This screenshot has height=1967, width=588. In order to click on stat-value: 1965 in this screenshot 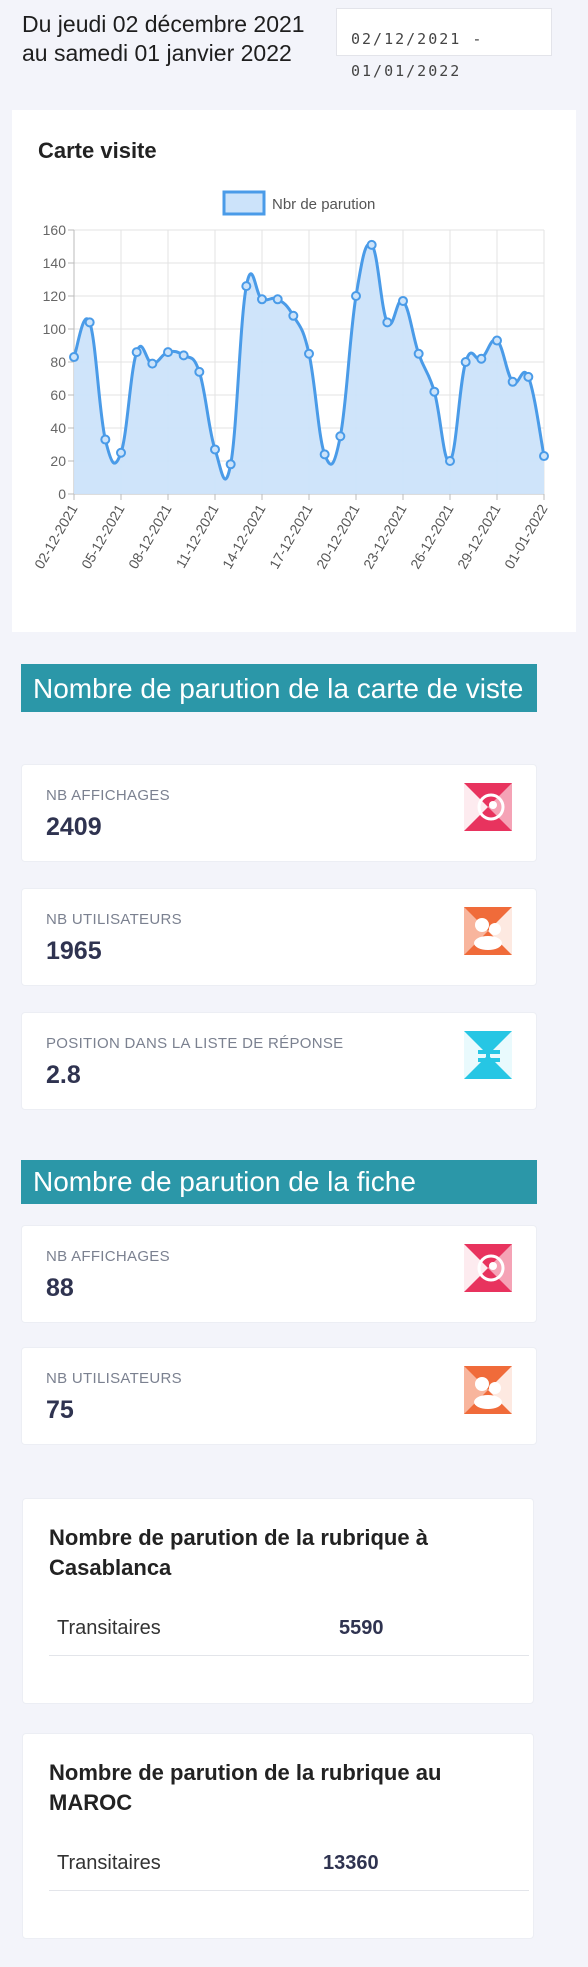, I will do `click(74, 951)`.